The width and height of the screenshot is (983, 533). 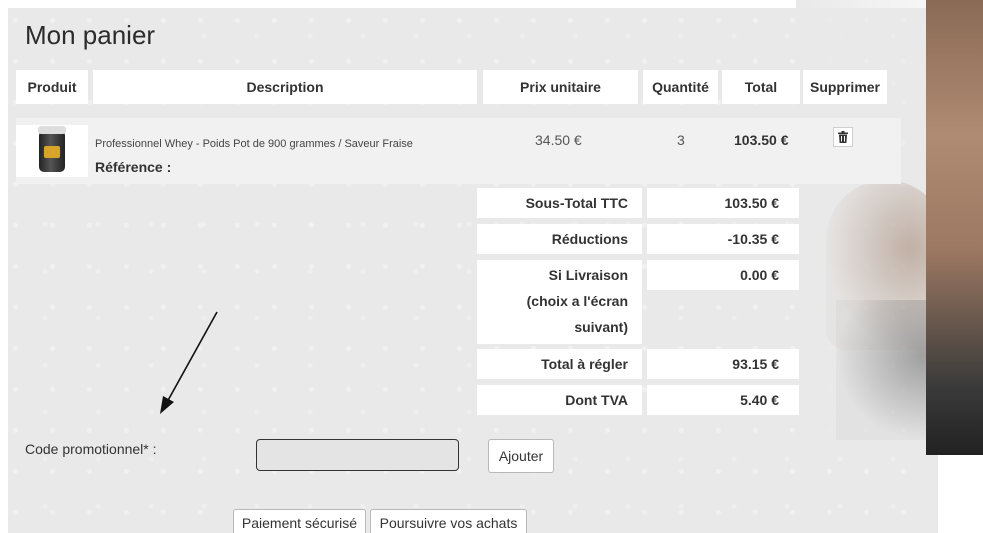 I want to click on promo-code-label: Code promotionnel* :, so click(x=91, y=449).